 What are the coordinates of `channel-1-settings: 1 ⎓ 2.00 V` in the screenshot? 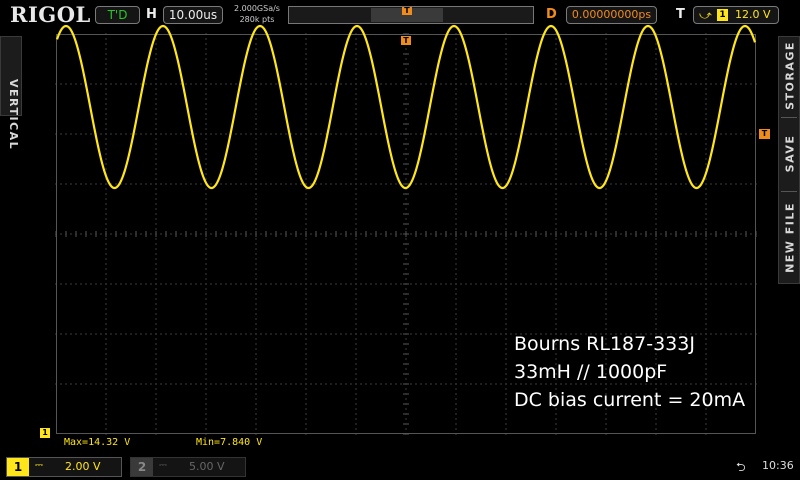 It's located at (64, 467).